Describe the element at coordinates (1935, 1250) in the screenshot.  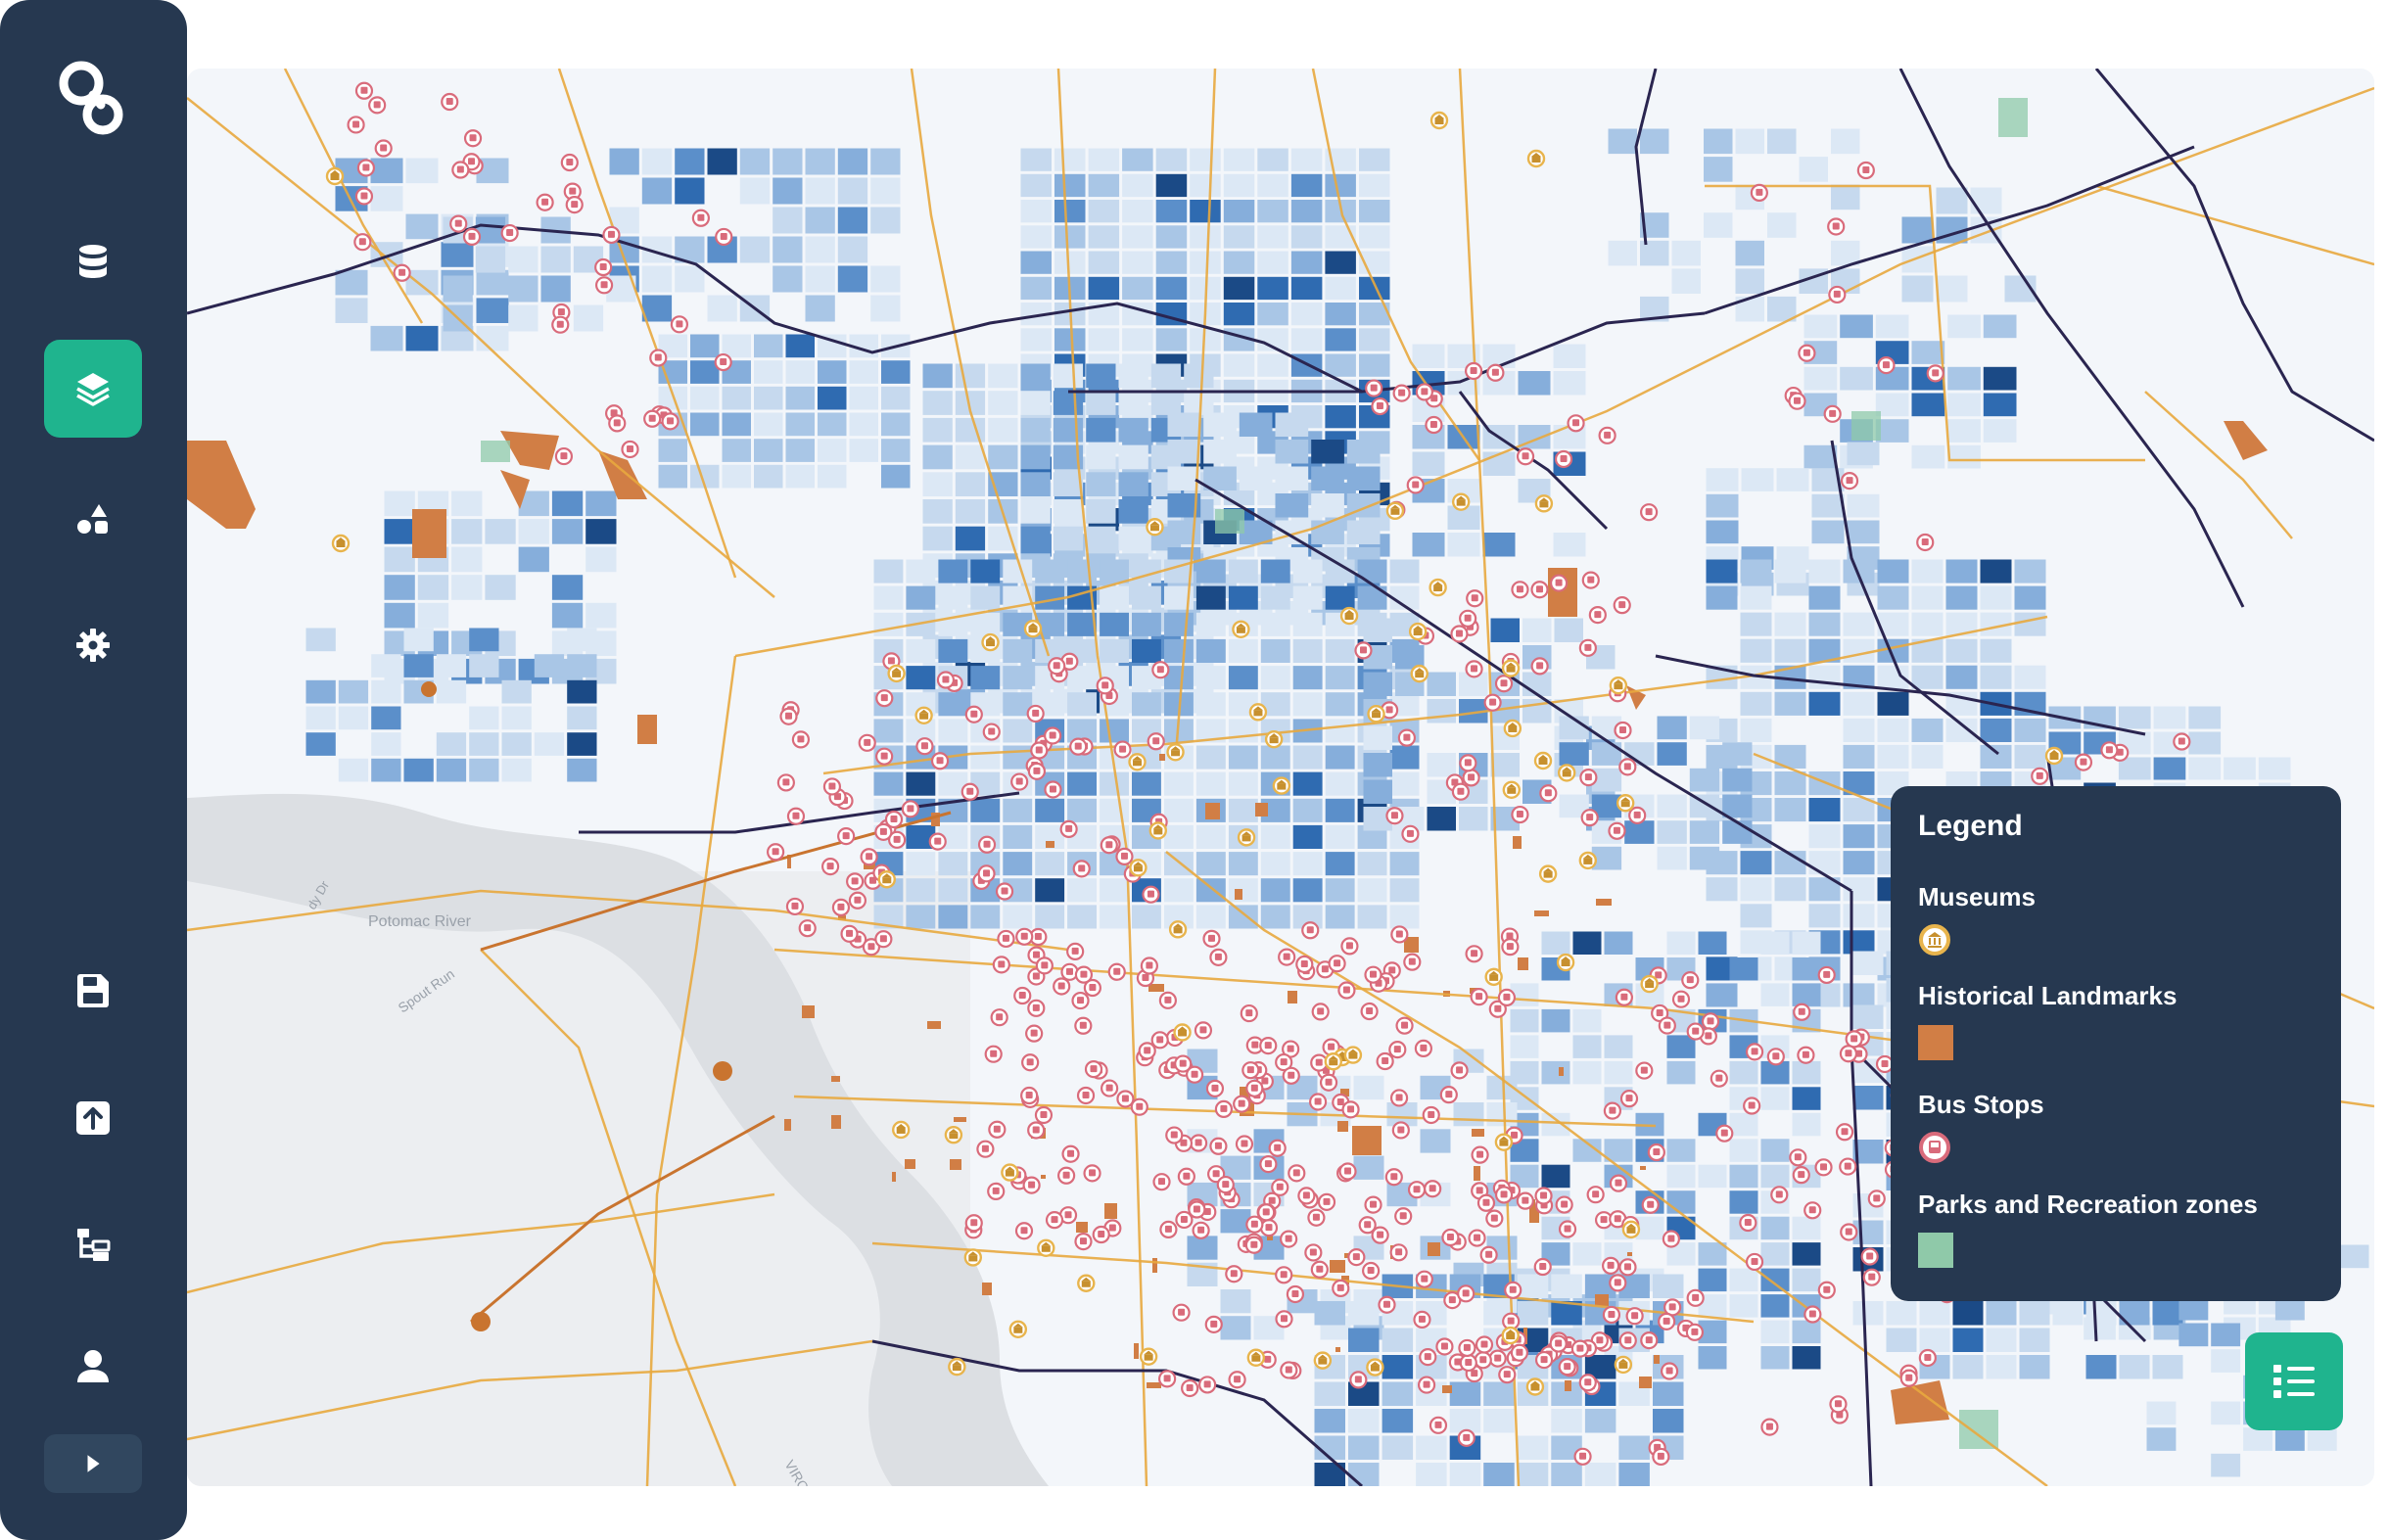
I see `park-swatch` at that location.